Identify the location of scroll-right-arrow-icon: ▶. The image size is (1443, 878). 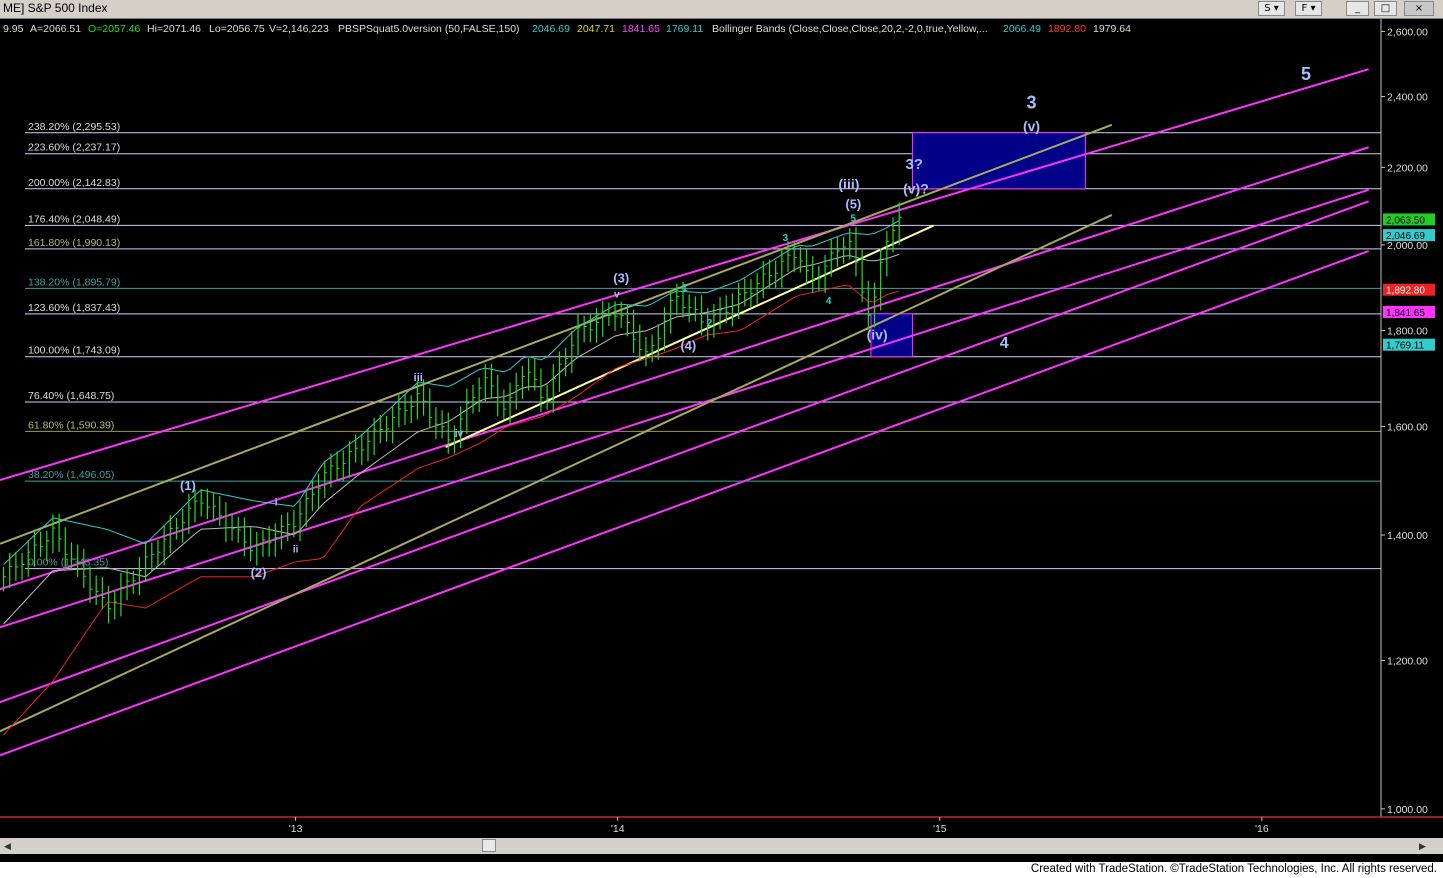
(1422, 846).